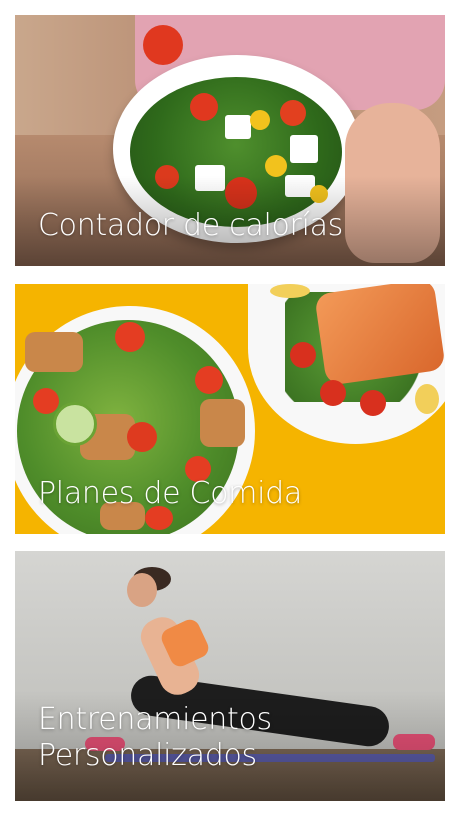  What do you see at coordinates (155, 719) in the screenshot?
I see `card-title-line-1: Entrenamientos` at bounding box center [155, 719].